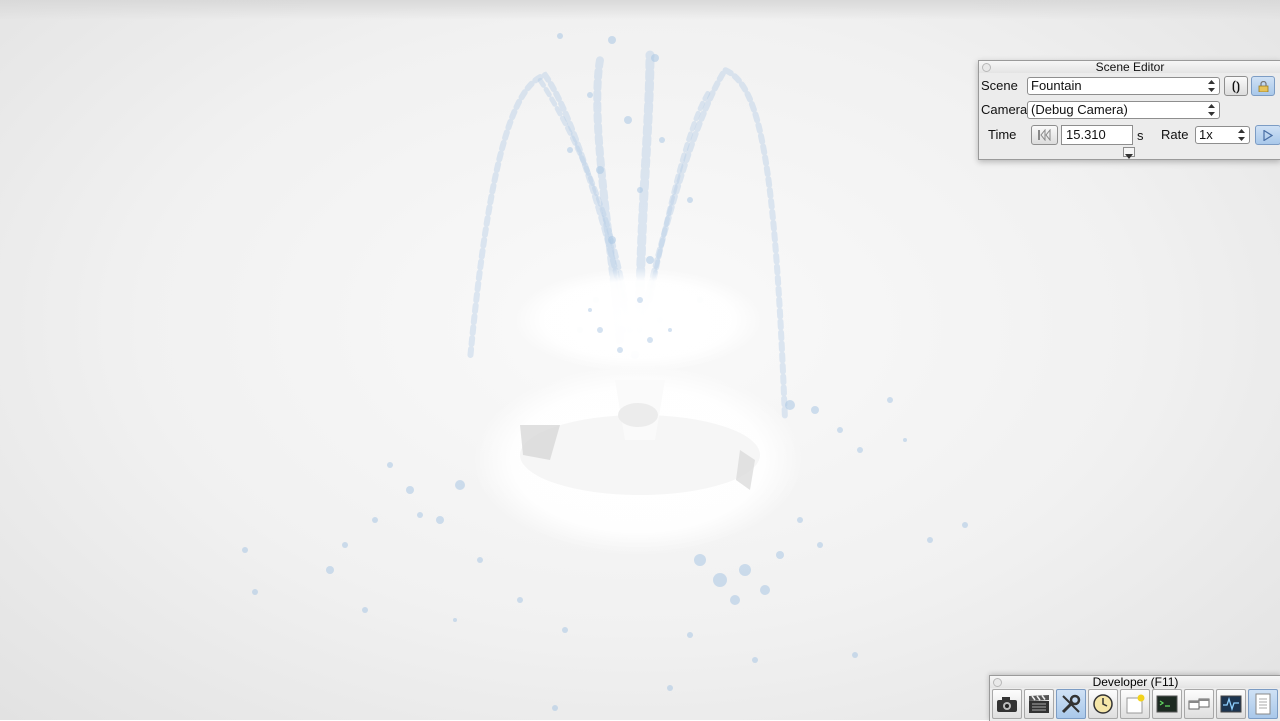 This screenshot has width=1280, height=721. I want to click on clock-button, so click(1103, 704).